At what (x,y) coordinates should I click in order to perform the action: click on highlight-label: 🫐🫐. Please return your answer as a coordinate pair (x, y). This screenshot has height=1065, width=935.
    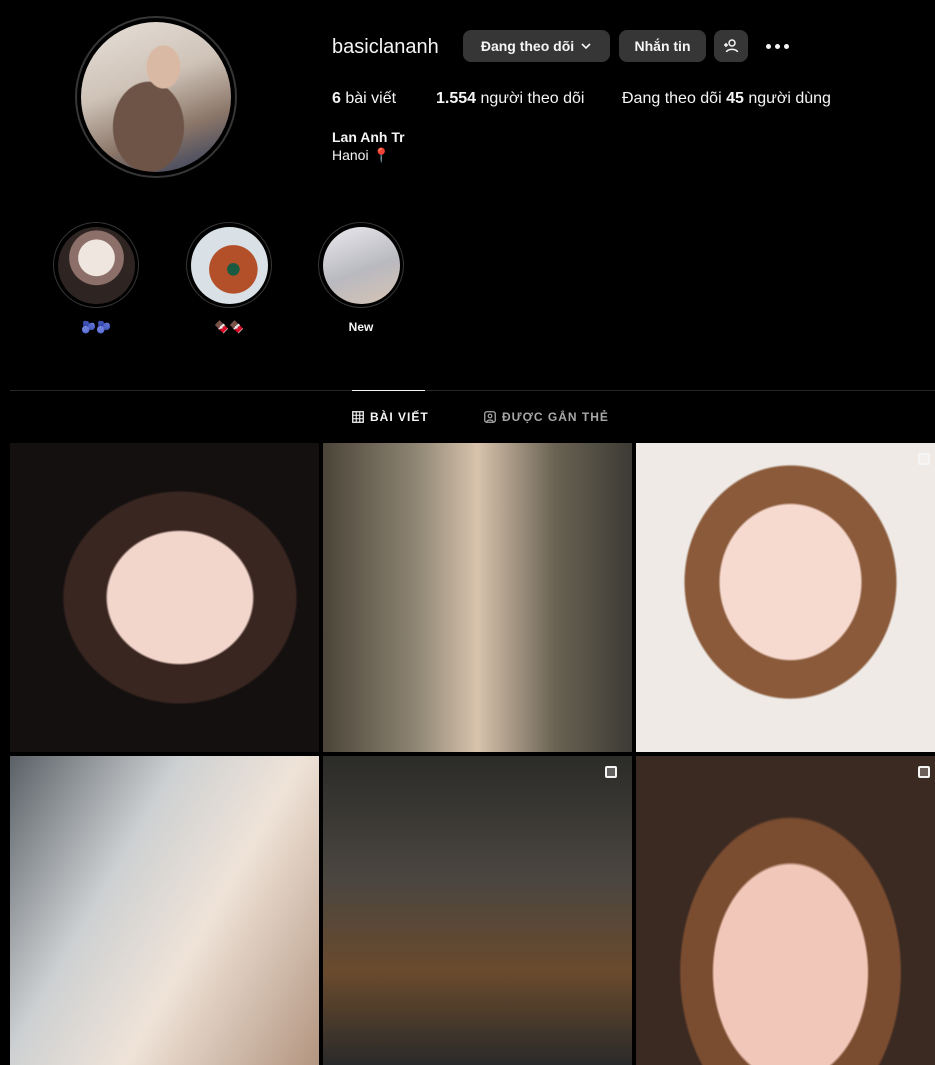
    Looking at the image, I should click on (96, 327).